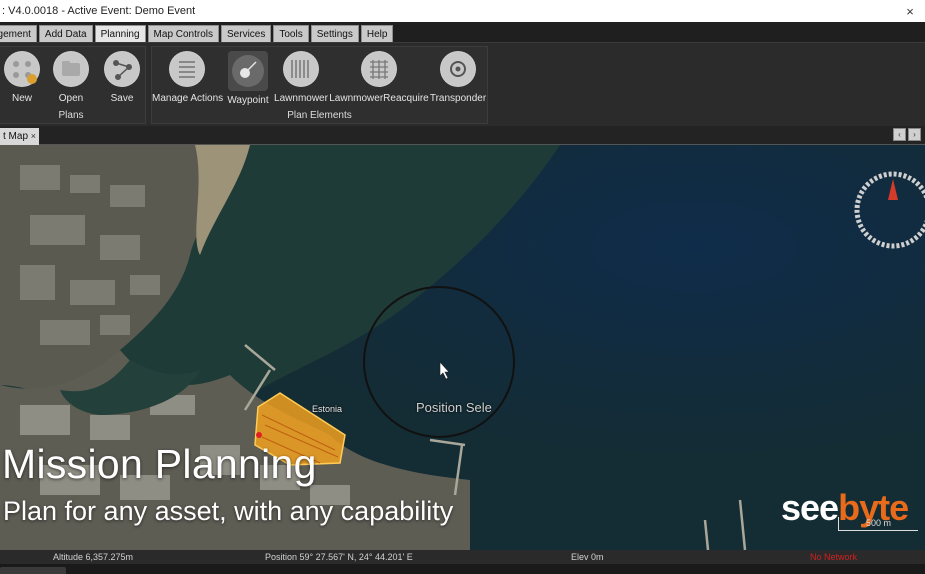  Describe the element at coordinates (878, 524) in the screenshot. I see `map-scale-bar: 500 m` at that location.